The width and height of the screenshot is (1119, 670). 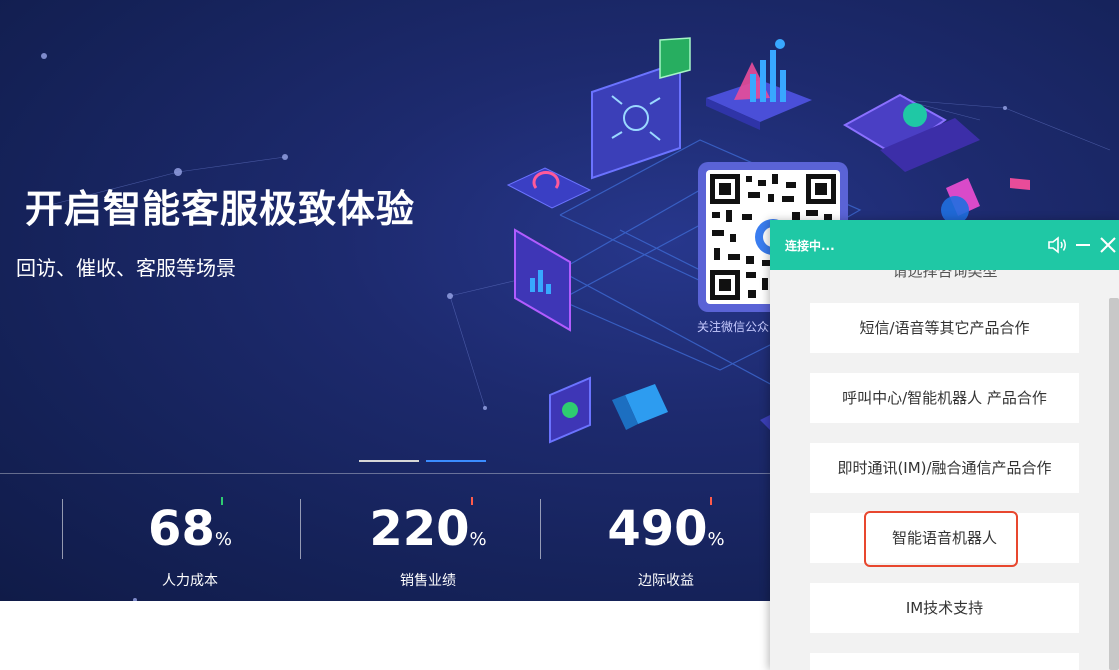 I want to click on stat-labor-cost: 68% 人力成本, so click(x=190, y=543).